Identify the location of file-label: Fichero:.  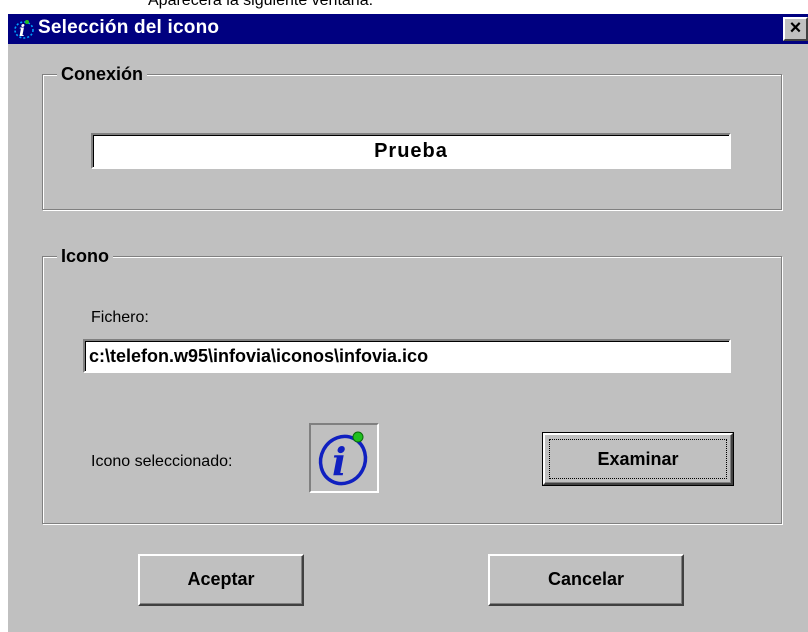
(120, 317).